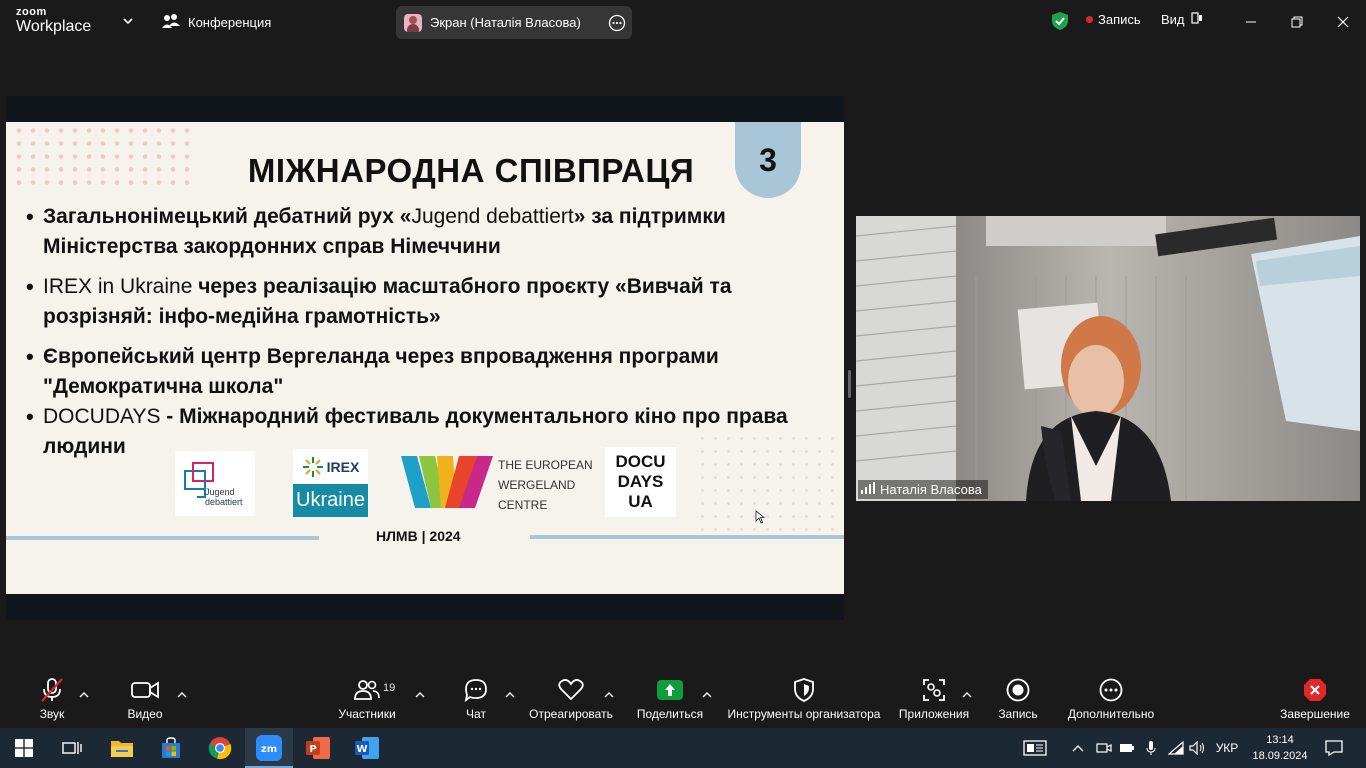 The width and height of the screenshot is (1366, 768). I want to click on news-widget-icon, so click(1035, 748).